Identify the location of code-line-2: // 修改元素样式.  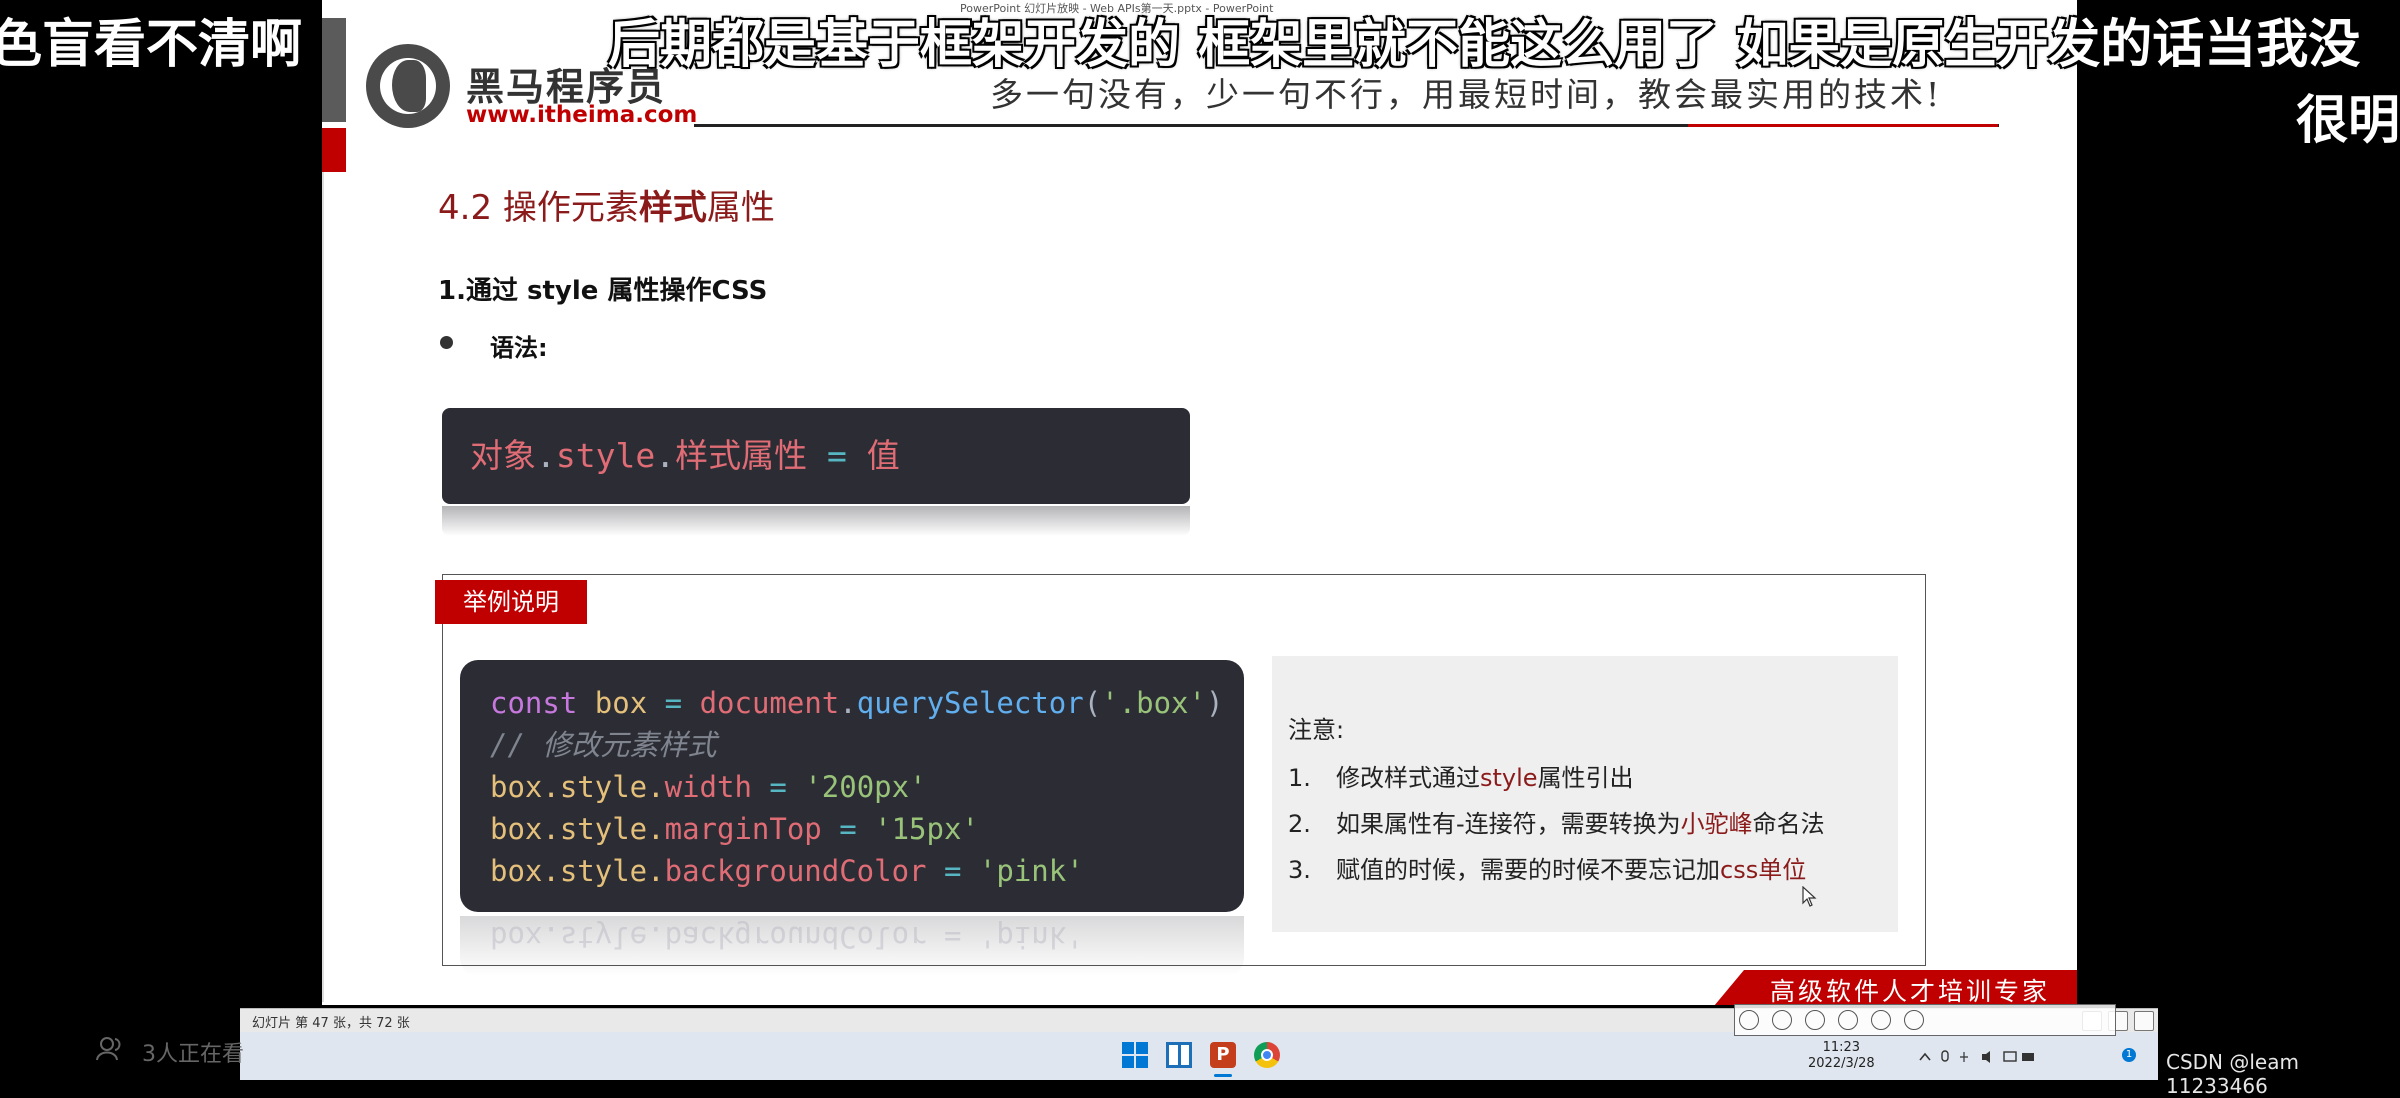
(603, 745).